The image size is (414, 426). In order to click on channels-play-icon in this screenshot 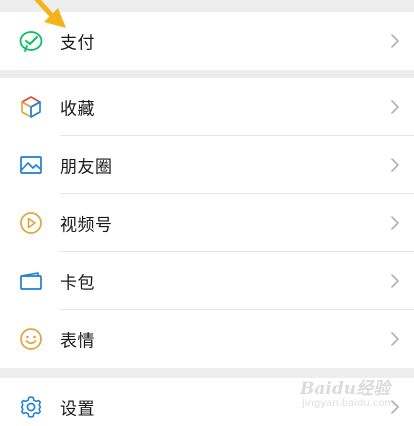, I will do `click(31, 223)`.